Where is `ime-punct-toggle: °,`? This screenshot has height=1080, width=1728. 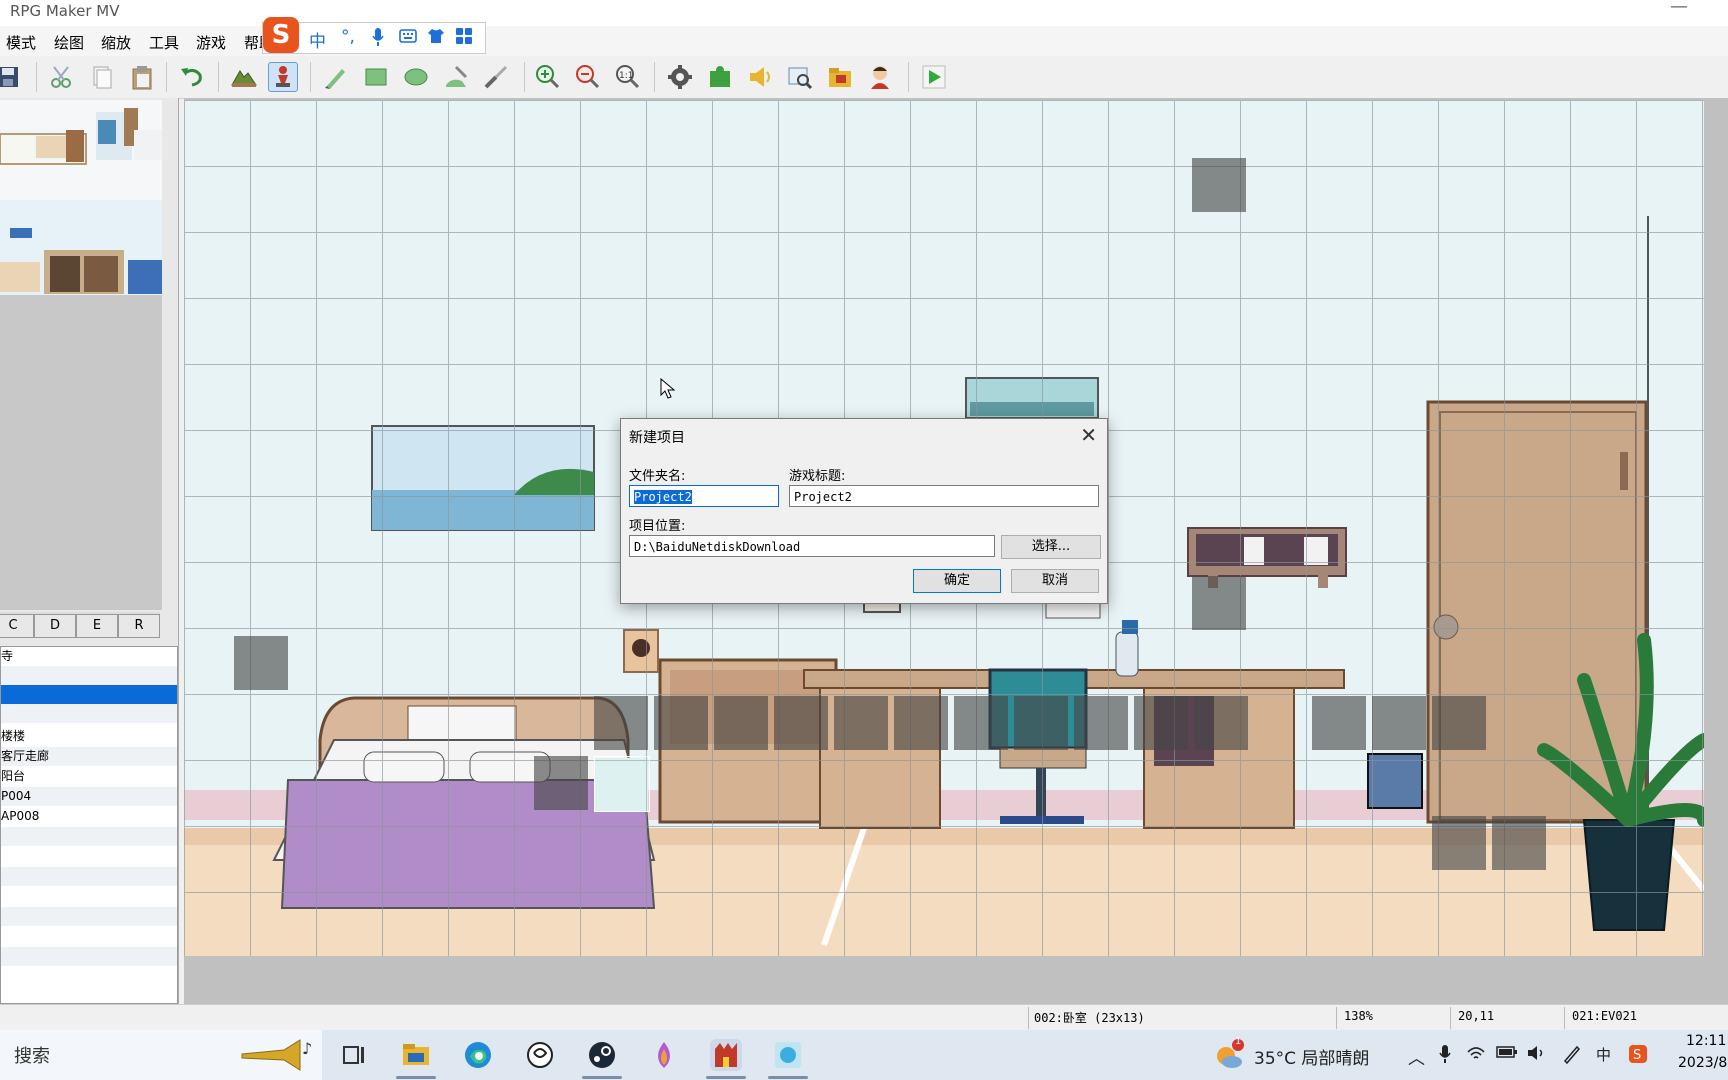
ime-punct-toggle: °, is located at coordinates (348, 37).